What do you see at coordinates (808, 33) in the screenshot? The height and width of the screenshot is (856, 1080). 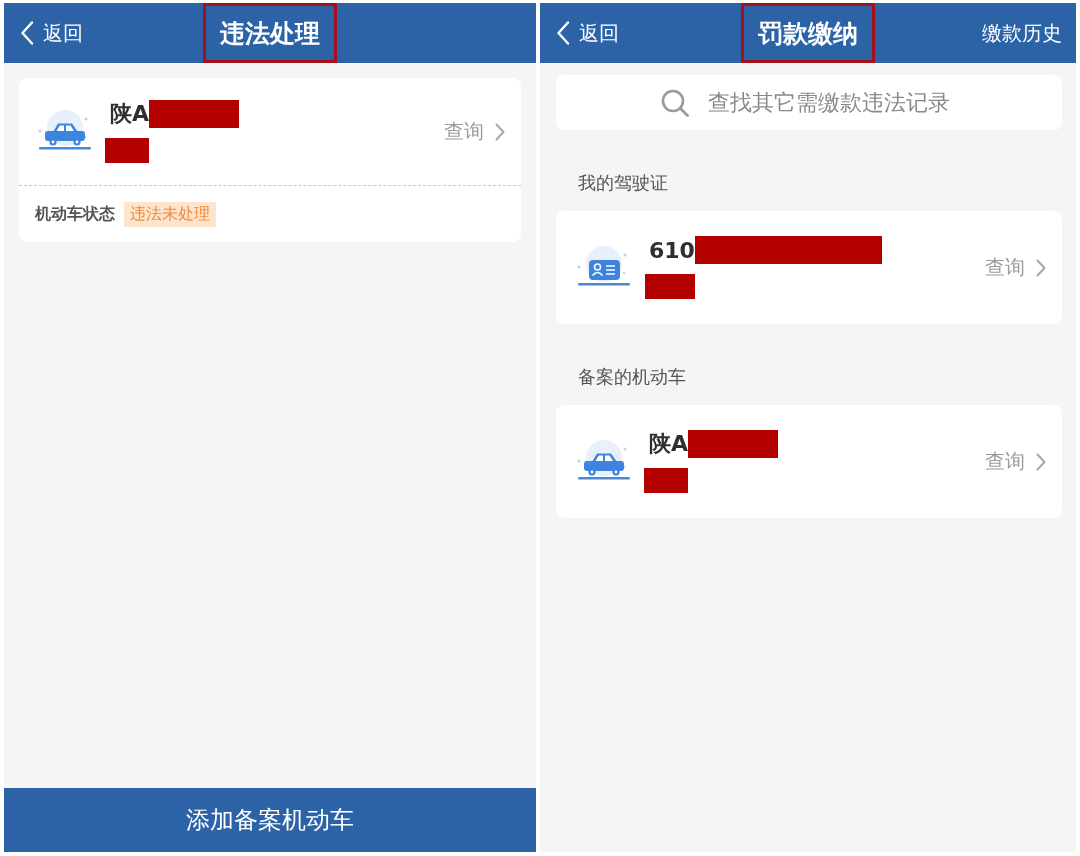 I see `page-title: 罚款缴纳` at bounding box center [808, 33].